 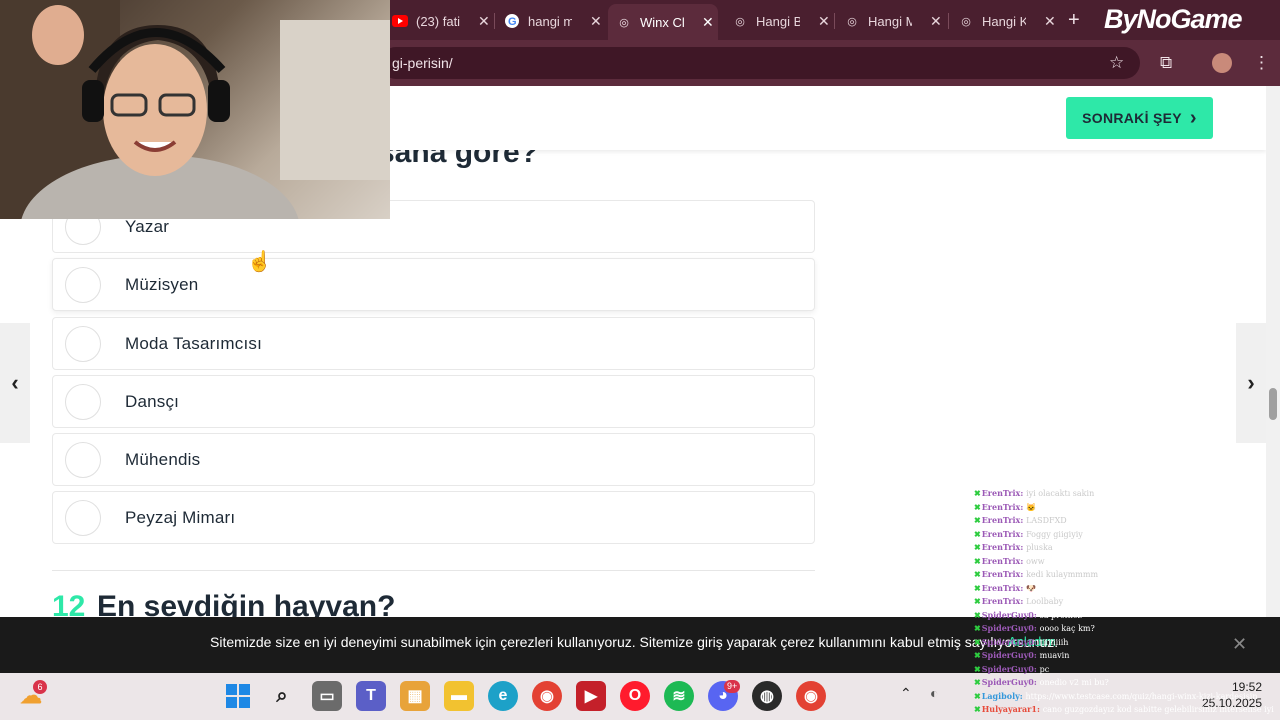 I want to click on tab-label: Hangi M, so click(x=890, y=21).